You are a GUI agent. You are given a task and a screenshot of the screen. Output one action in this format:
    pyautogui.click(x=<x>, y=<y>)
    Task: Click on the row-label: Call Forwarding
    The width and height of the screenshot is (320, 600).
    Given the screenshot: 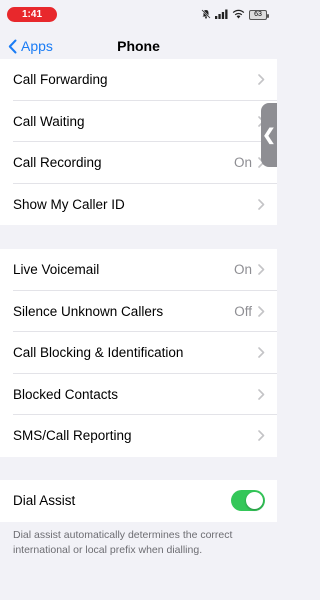 What is the action you would take?
    pyautogui.click(x=60, y=80)
    